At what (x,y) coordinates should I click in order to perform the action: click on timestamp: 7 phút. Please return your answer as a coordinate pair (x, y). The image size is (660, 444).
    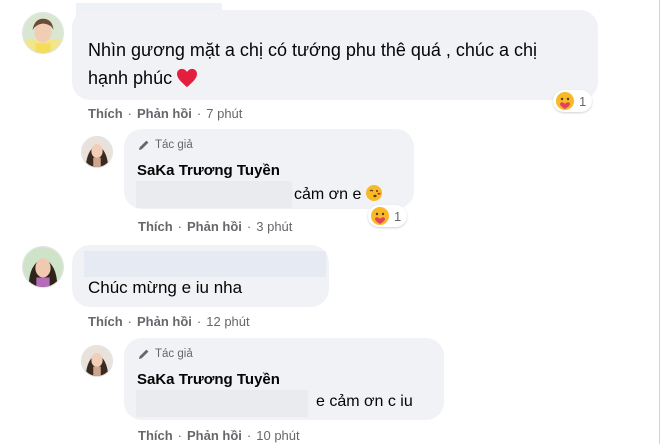
    Looking at the image, I should click on (224, 113).